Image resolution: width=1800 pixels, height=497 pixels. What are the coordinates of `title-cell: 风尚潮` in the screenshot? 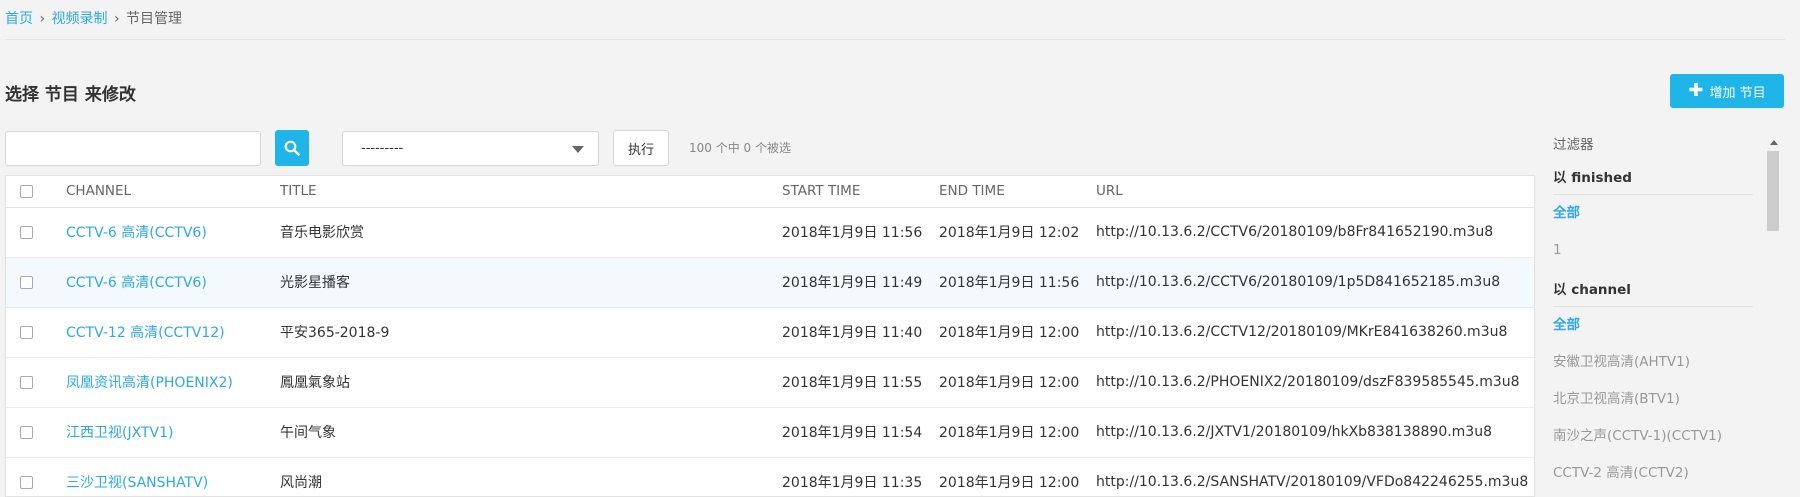 It's located at (531, 476).